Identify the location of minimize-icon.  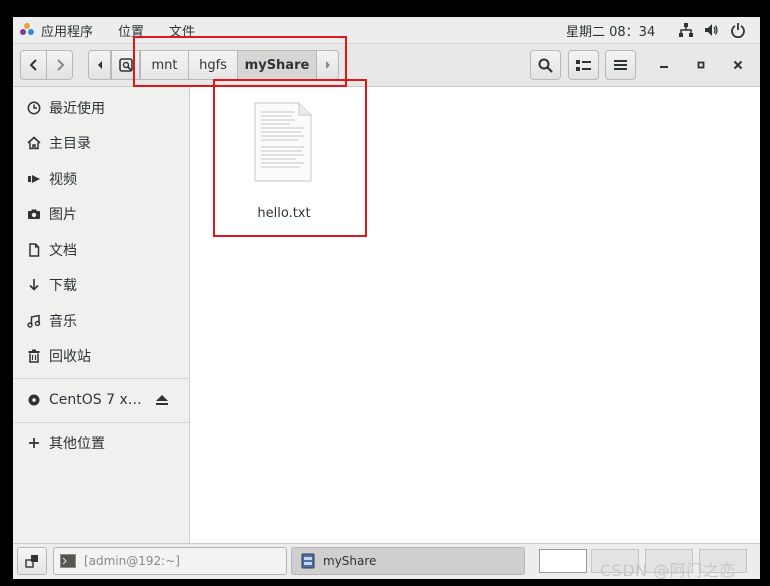
(664, 67).